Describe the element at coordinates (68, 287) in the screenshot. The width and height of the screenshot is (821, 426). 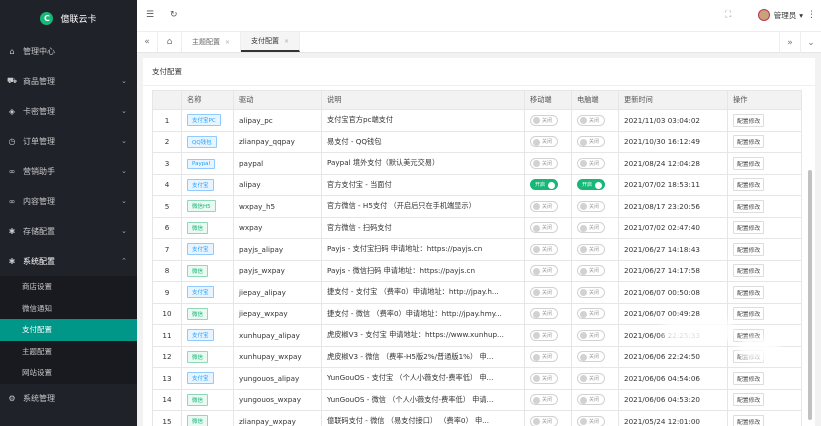
I see `sidebar-subitem: 商店设置` at that location.